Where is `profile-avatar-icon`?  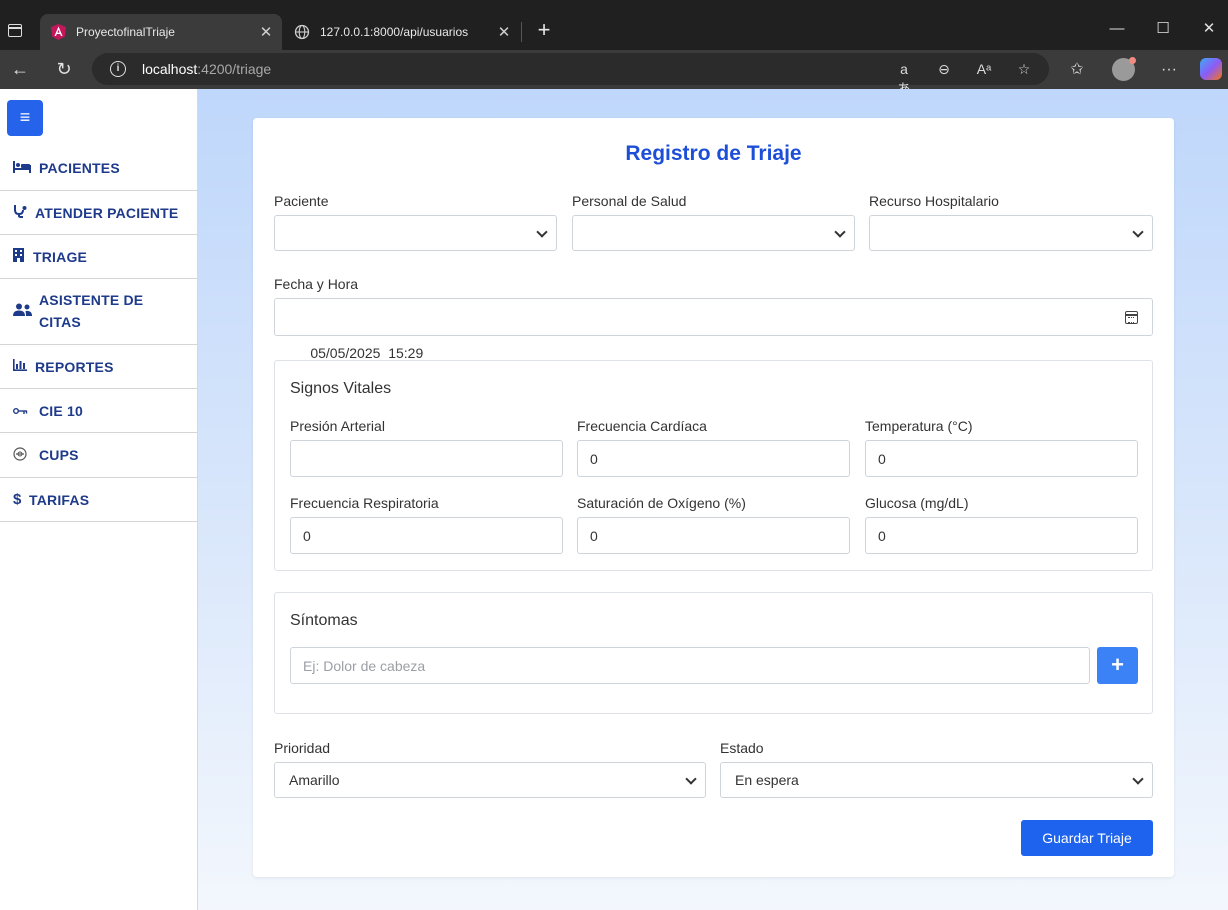
profile-avatar-icon is located at coordinates (1124, 69).